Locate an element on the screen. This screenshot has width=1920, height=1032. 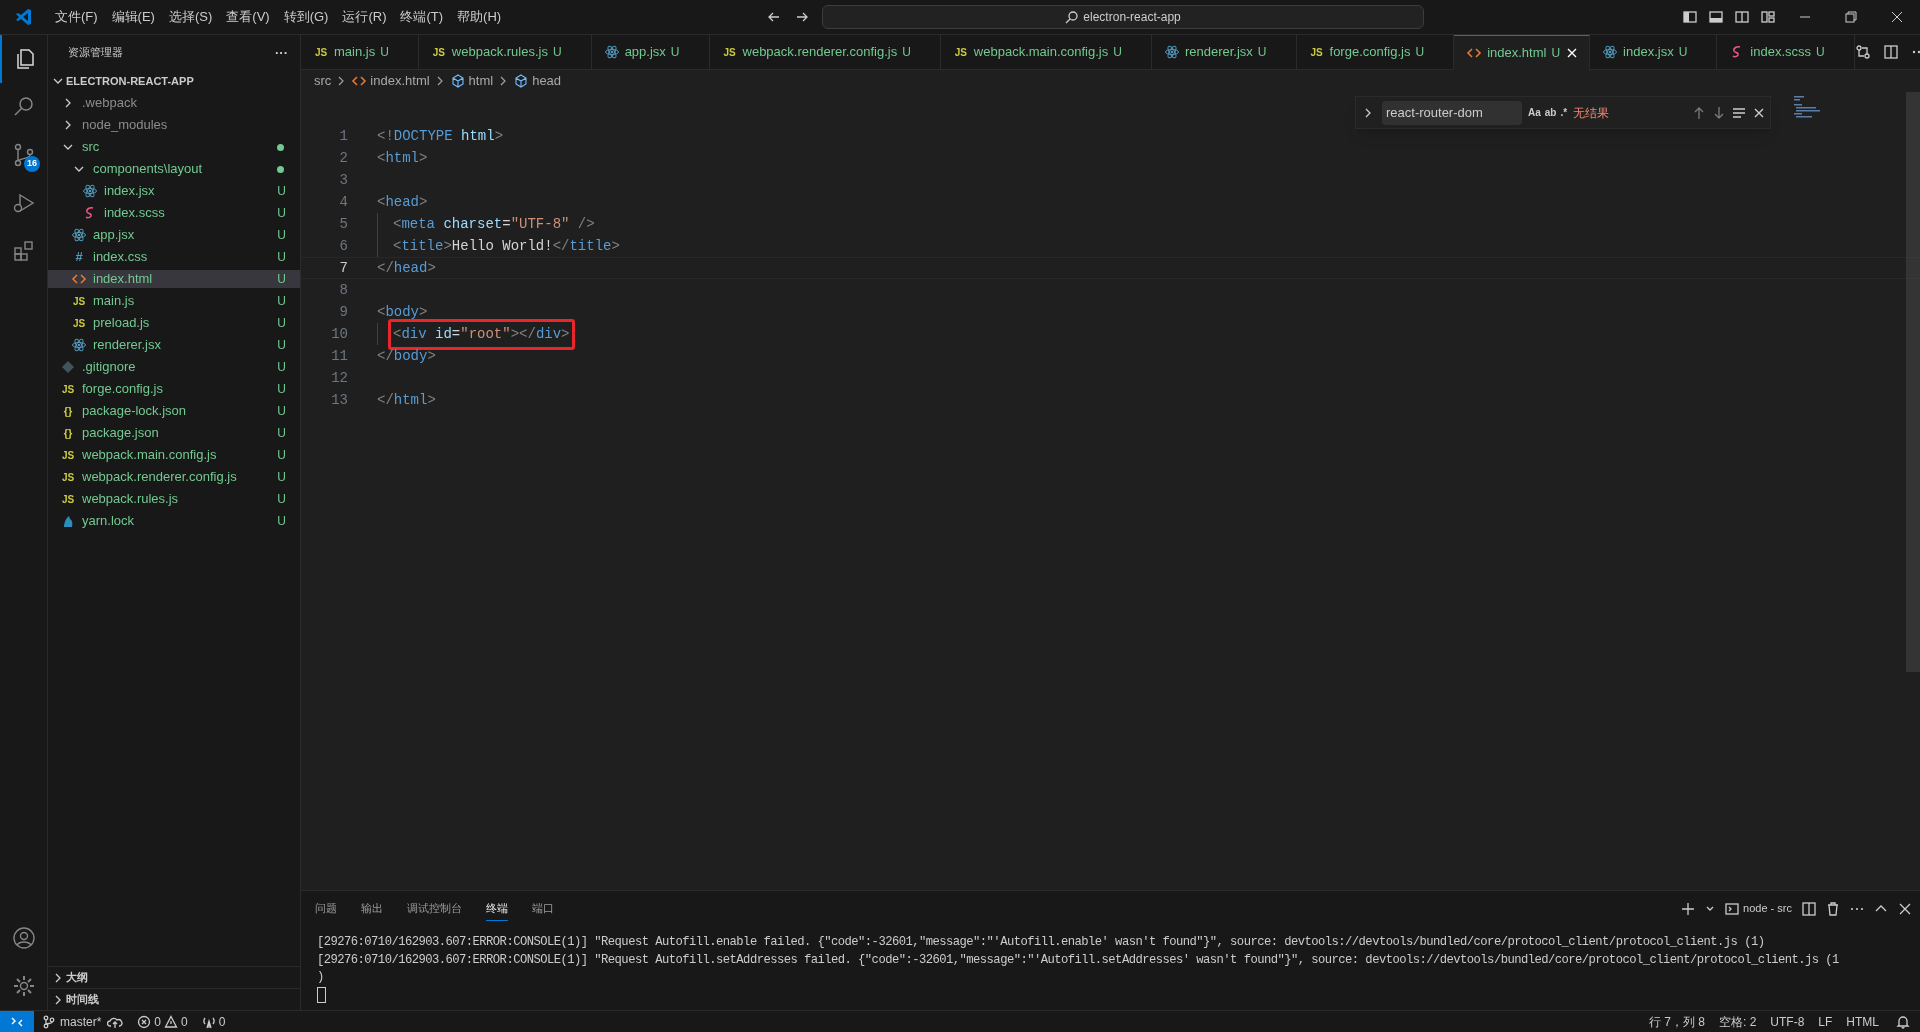
panel-tab: 调试控制台 is located at coordinates (434, 908).